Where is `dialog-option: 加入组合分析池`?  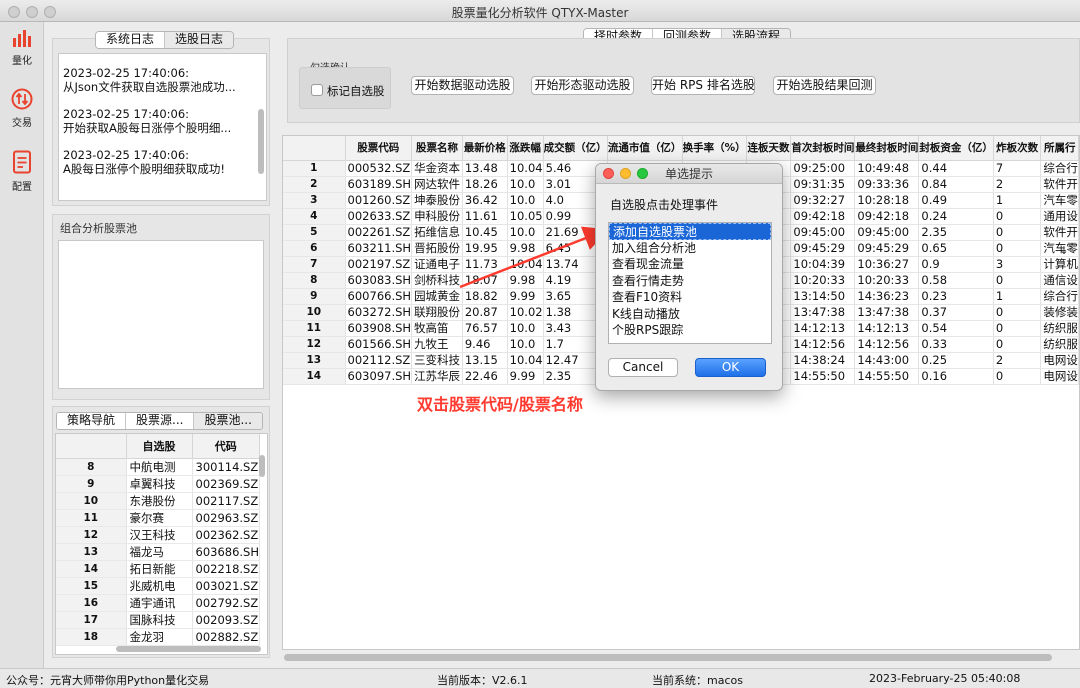
dialog-option: 加入组合分析池 is located at coordinates (690, 248).